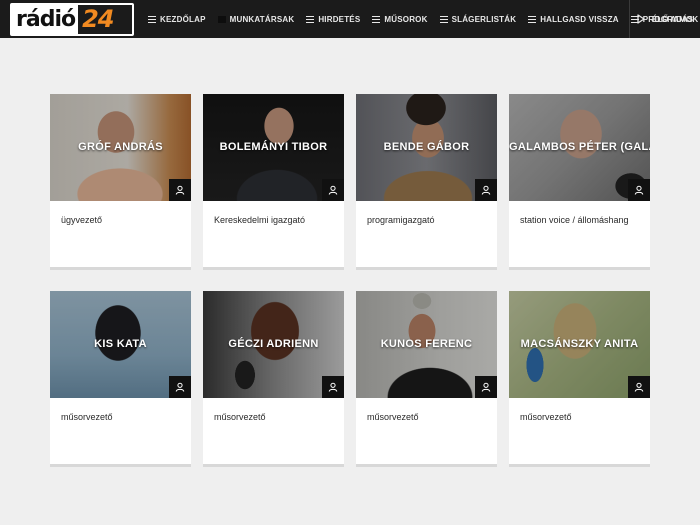 Image resolution: width=700 pixels, height=525 pixels. I want to click on staff-photo: BENDE GÁBOR, so click(426, 147).